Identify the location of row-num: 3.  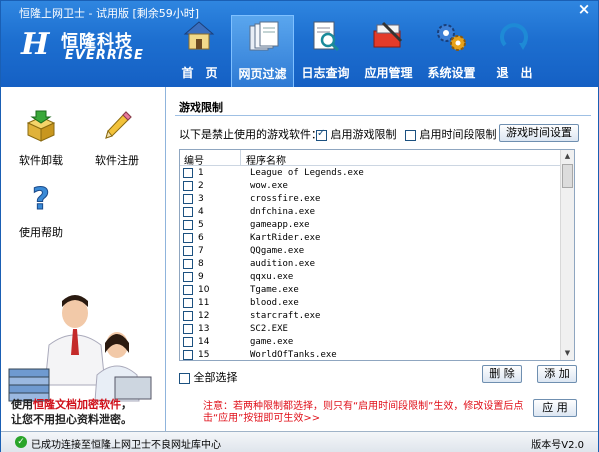
(201, 199).